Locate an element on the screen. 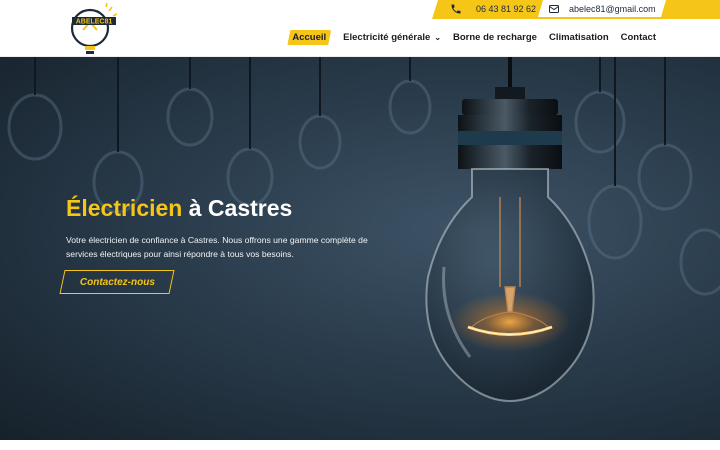 The image size is (720, 450). phone-number: 06 43 81 92 62 is located at coordinates (506, 9).